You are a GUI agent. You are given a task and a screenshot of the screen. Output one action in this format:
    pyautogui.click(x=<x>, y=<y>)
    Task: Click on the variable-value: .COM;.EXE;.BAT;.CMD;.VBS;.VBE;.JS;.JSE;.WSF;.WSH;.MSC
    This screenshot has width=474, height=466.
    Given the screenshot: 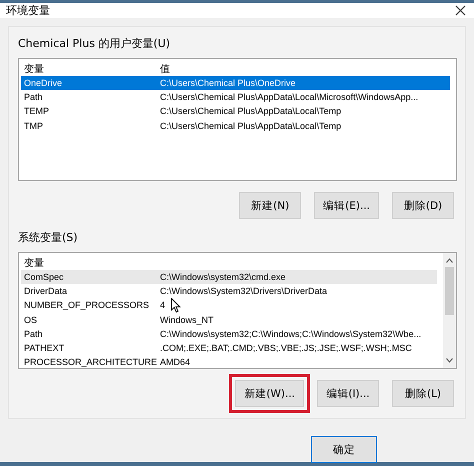 What is the action you would take?
    pyautogui.click(x=286, y=348)
    